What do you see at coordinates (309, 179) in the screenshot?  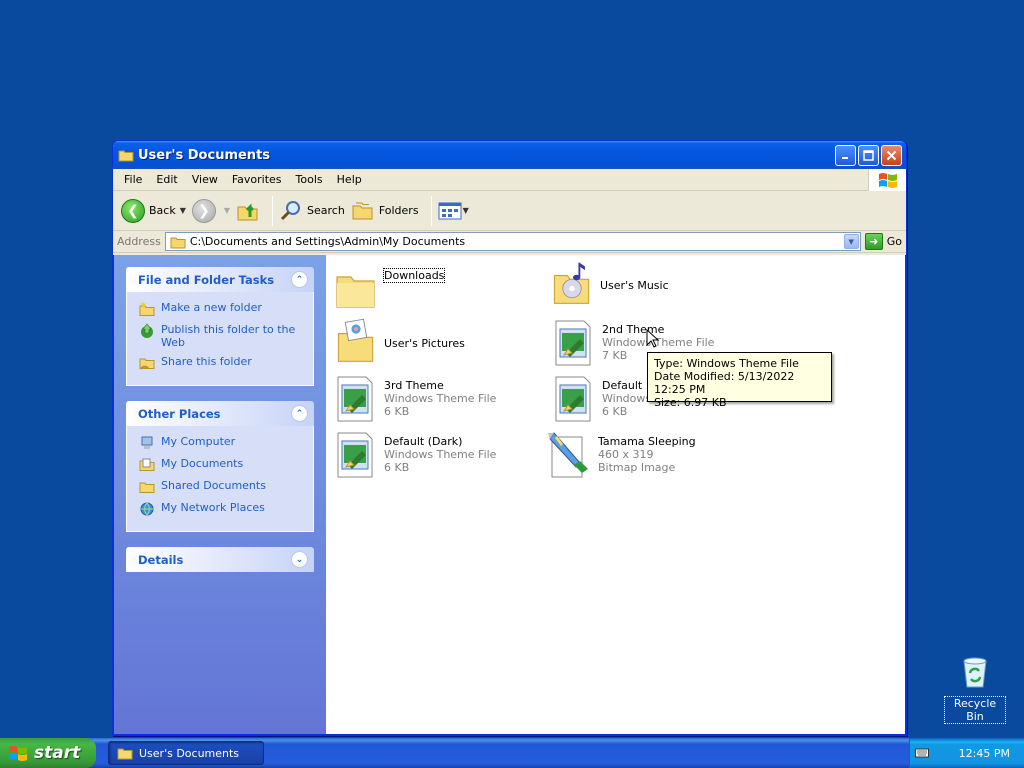 I see `menu-tools: Tools` at bounding box center [309, 179].